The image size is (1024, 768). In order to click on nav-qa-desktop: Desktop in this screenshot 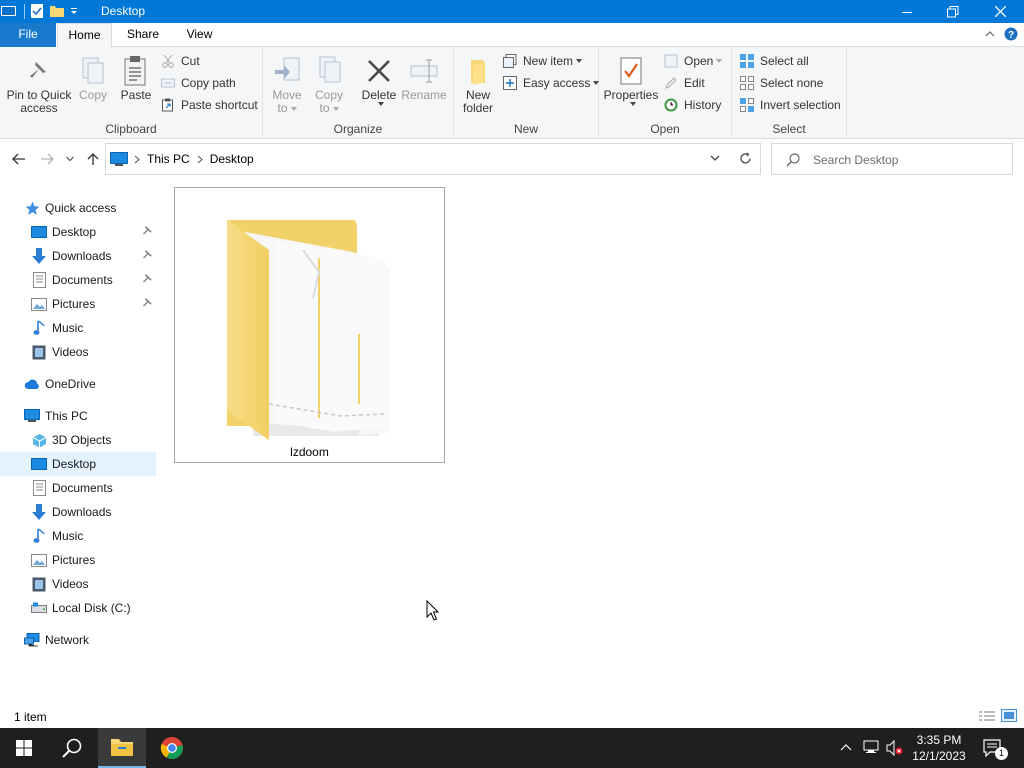, I will do `click(78, 232)`.